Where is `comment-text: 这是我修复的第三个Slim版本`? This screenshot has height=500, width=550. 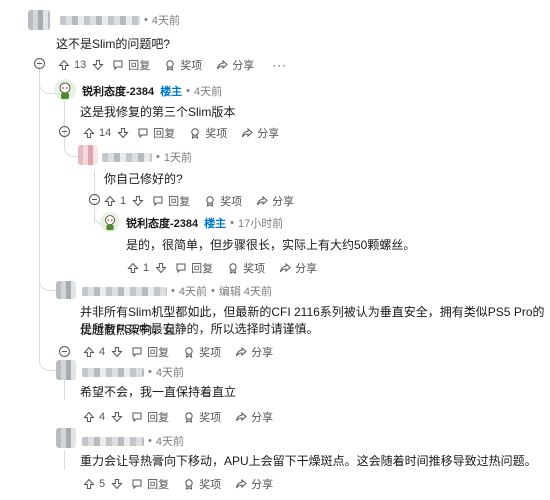
comment-text: 这是我修复的第三个Slim版本 is located at coordinates (158, 112).